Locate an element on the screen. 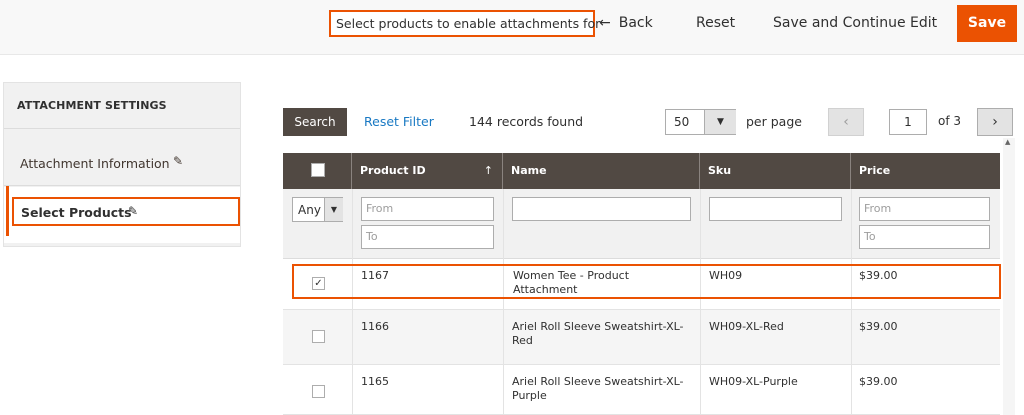 The width and height of the screenshot is (1024, 415). sidebar-item-attachment-information: Attachment Information ✎ is located at coordinates (122, 158).